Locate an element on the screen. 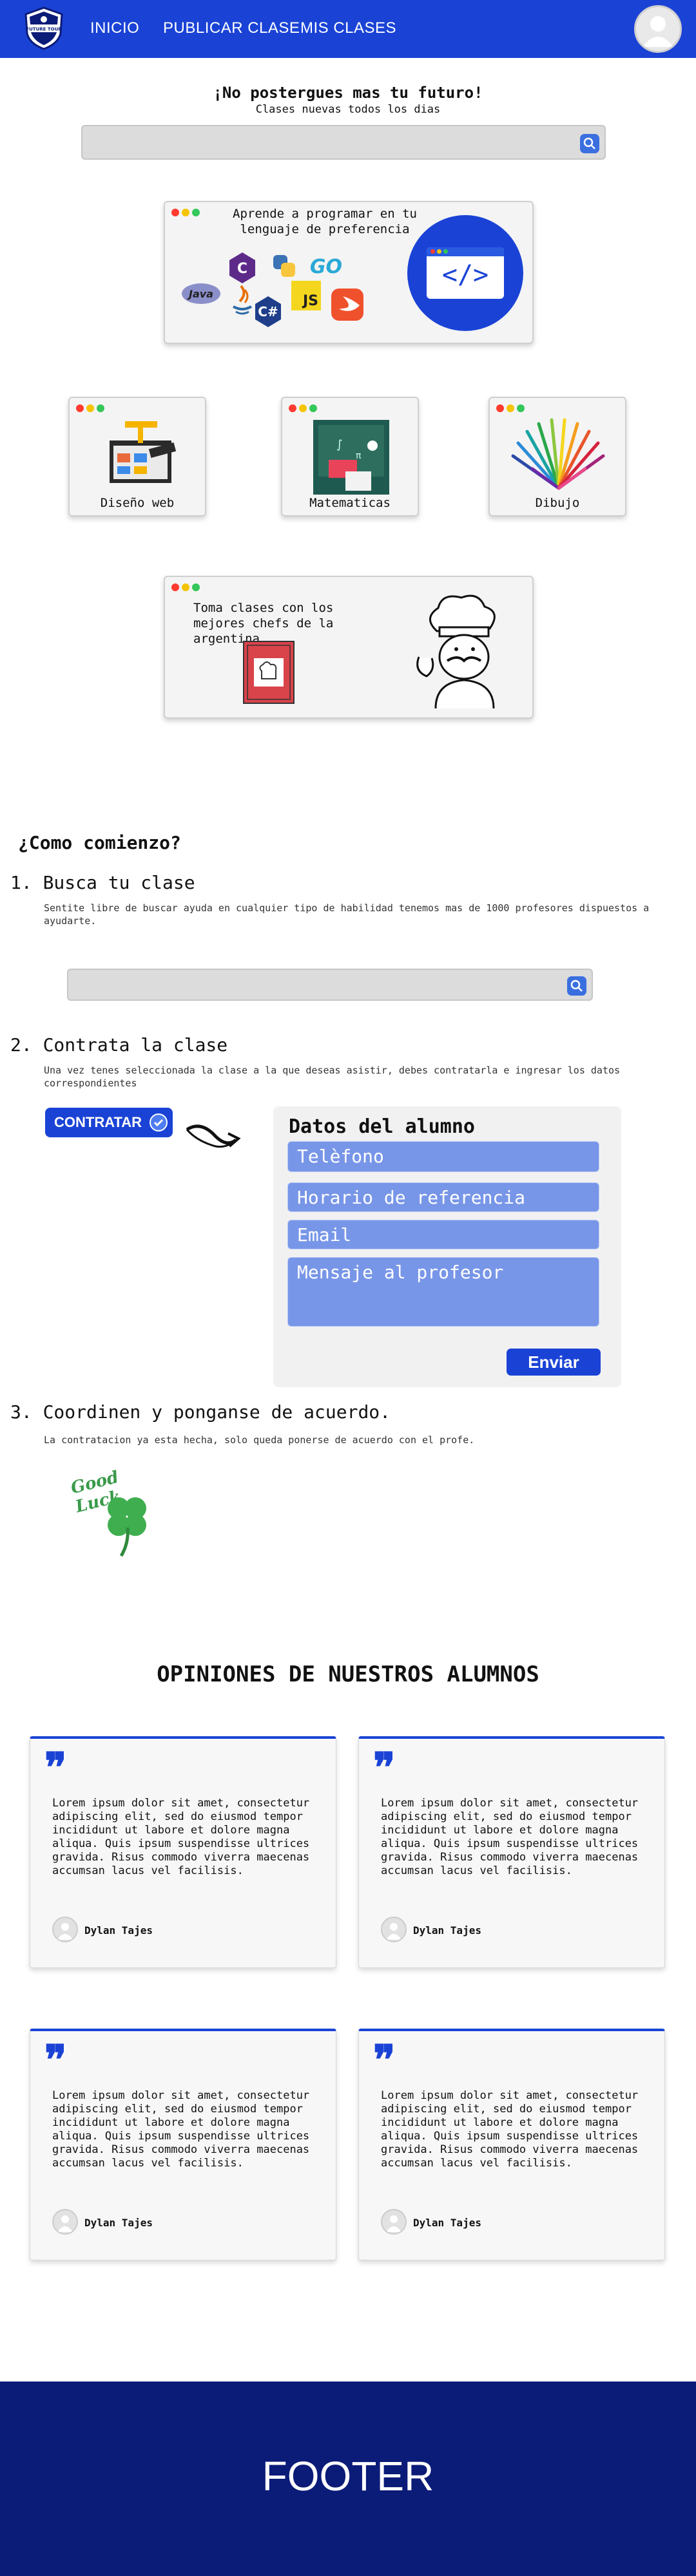 This screenshot has height=2576, width=696. svg-text: C is located at coordinates (242, 269).